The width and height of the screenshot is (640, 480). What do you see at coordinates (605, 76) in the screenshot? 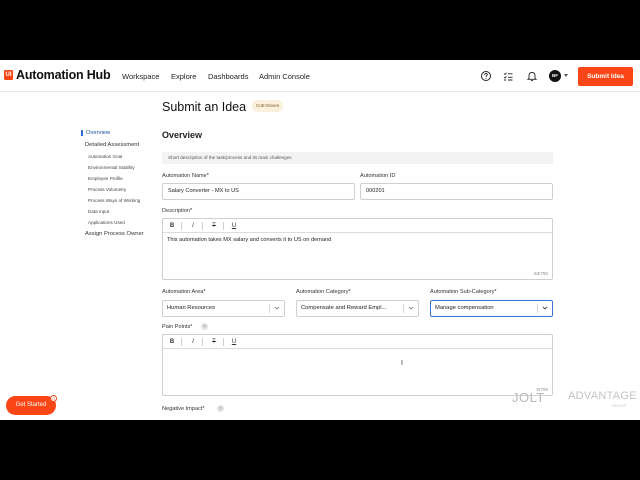
I see `submit-idea-button: Submit Idea` at bounding box center [605, 76].